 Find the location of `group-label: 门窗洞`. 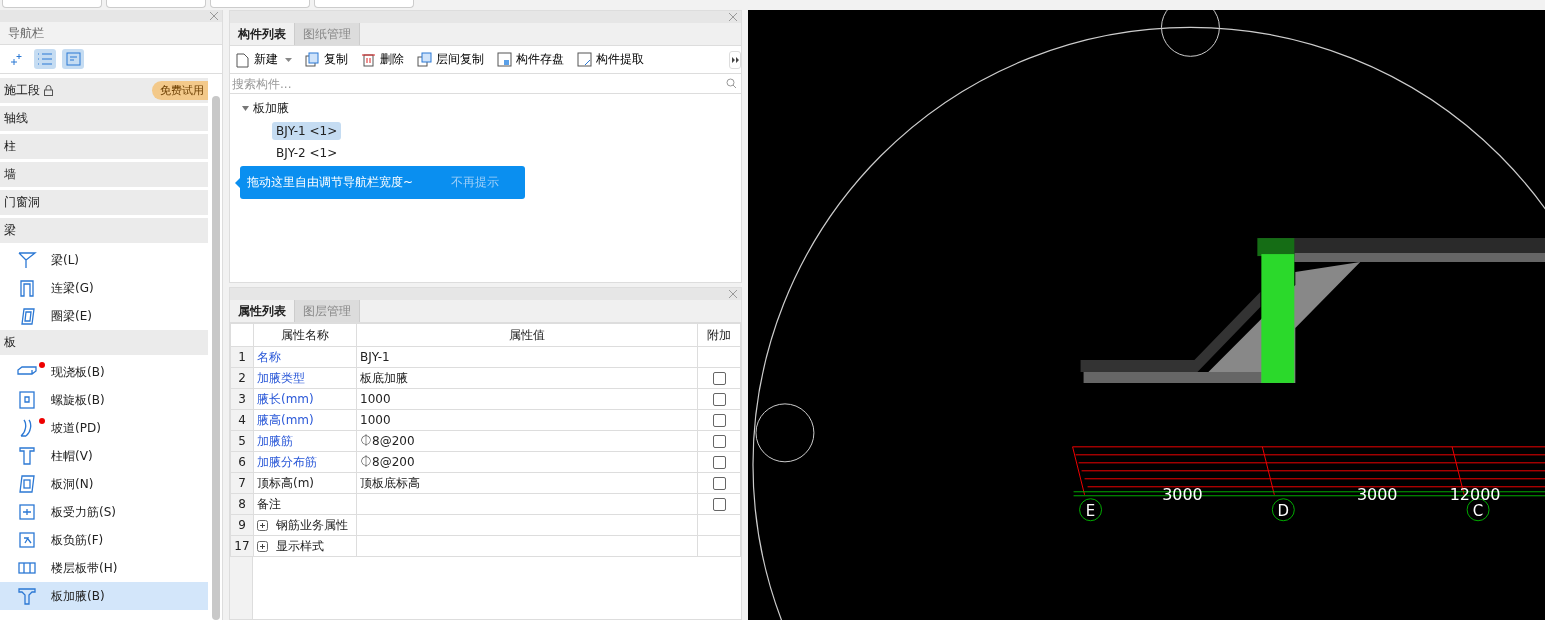

group-label: 门窗洞 is located at coordinates (22, 202).